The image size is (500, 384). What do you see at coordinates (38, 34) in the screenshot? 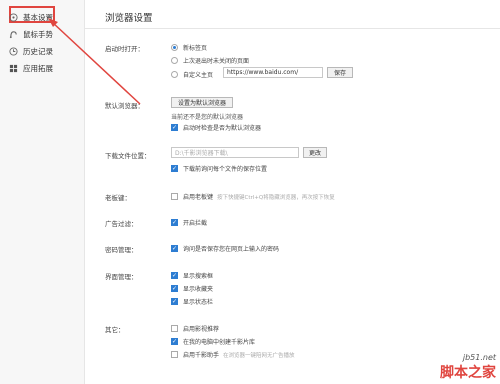
I see `sidebar-item-label: 鼠标手势` at bounding box center [38, 34].